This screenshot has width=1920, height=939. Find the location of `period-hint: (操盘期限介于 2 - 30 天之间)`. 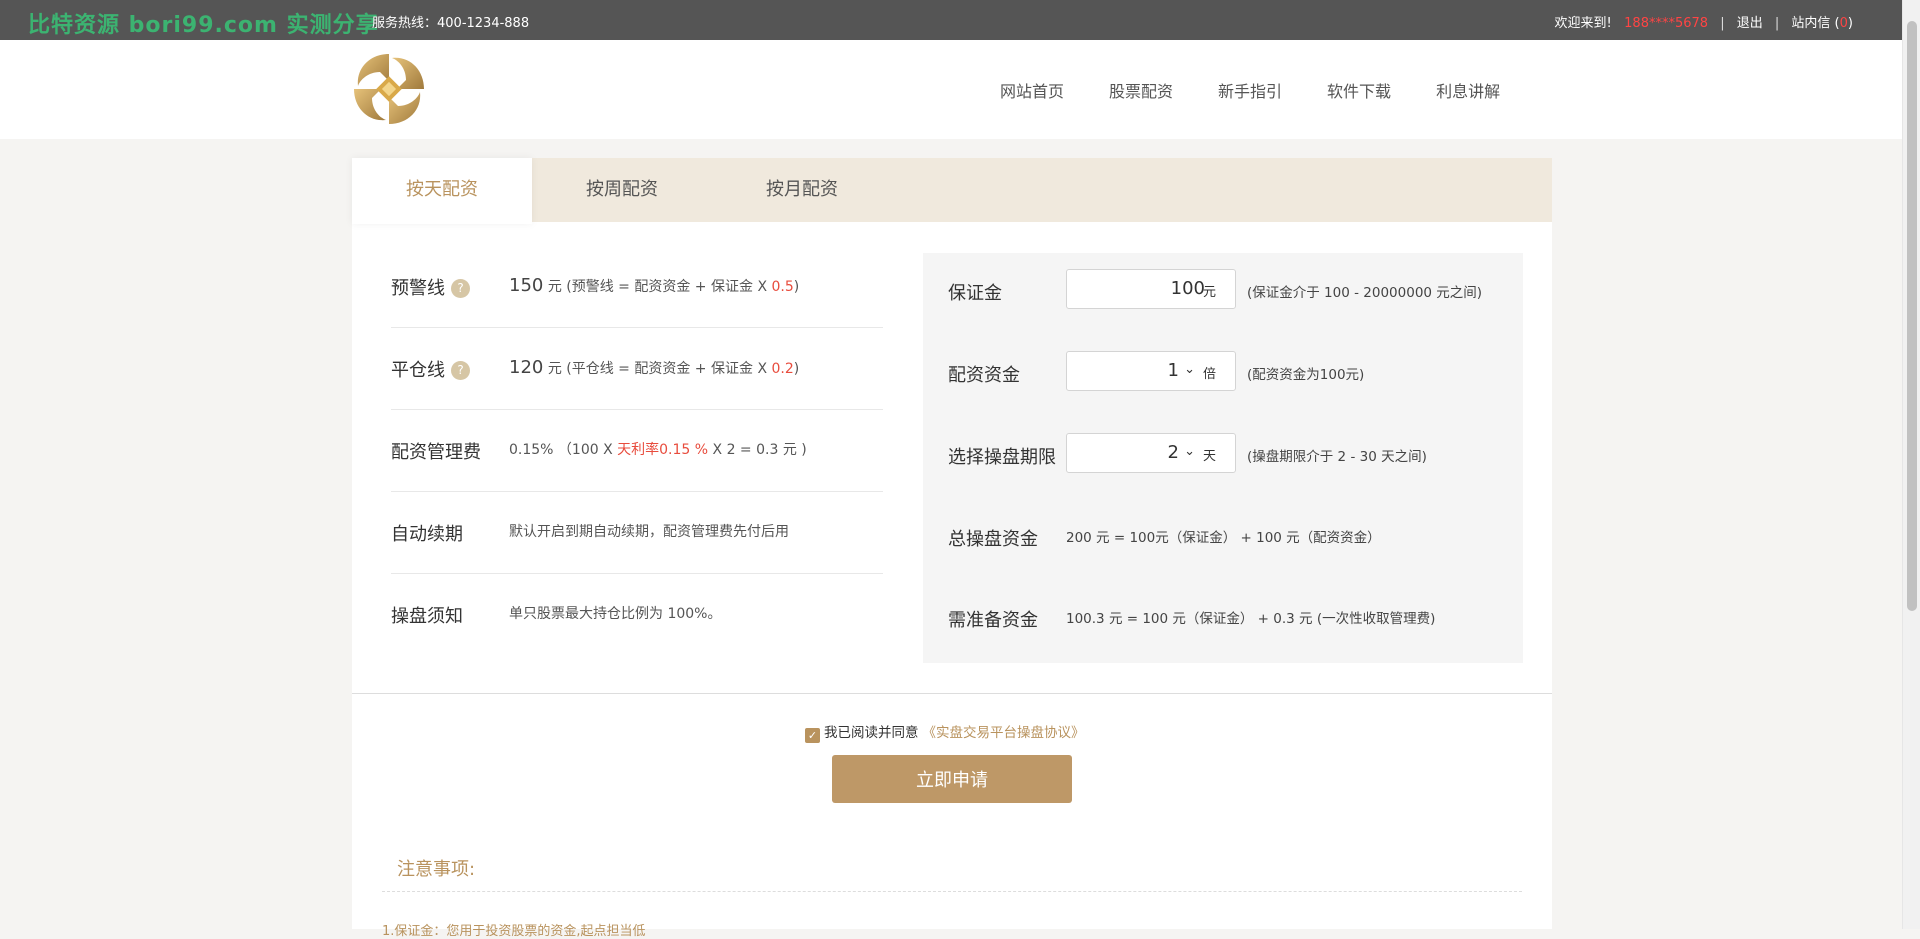

period-hint: (操盘期限介于 2 - 30 天之间) is located at coordinates (1337, 457).